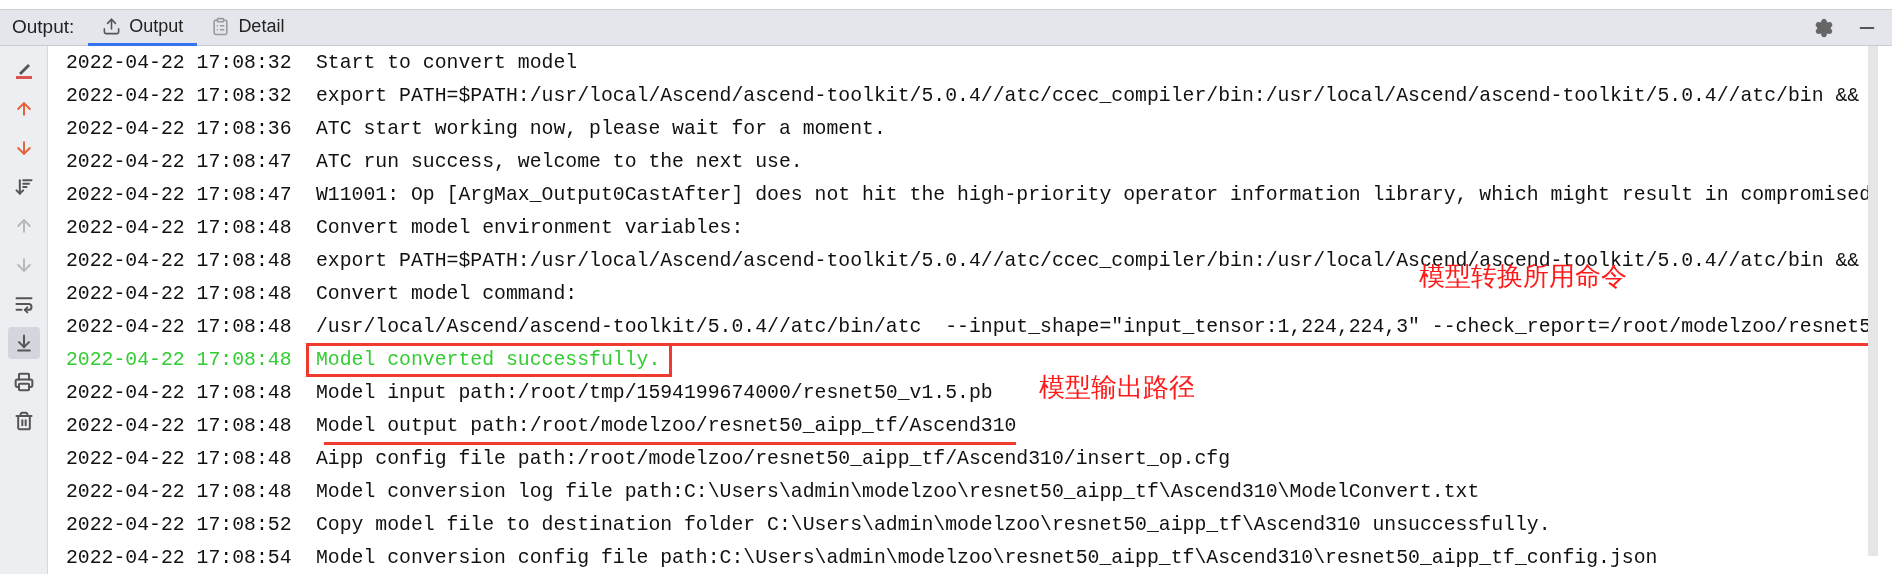 The width and height of the screenshot is (1892, 574). Describe the element at coordinates (179, 129) in the screenshot. I see `log-time: 2022-04-22 17:08:36` at that location.